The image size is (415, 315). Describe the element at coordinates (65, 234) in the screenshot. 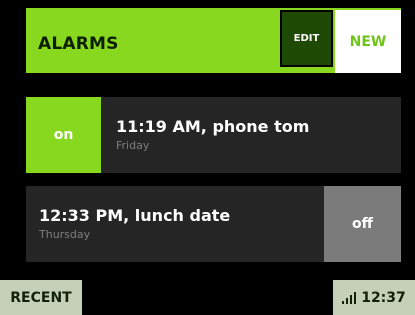

I see `alarm-day: Thursday` at that location.